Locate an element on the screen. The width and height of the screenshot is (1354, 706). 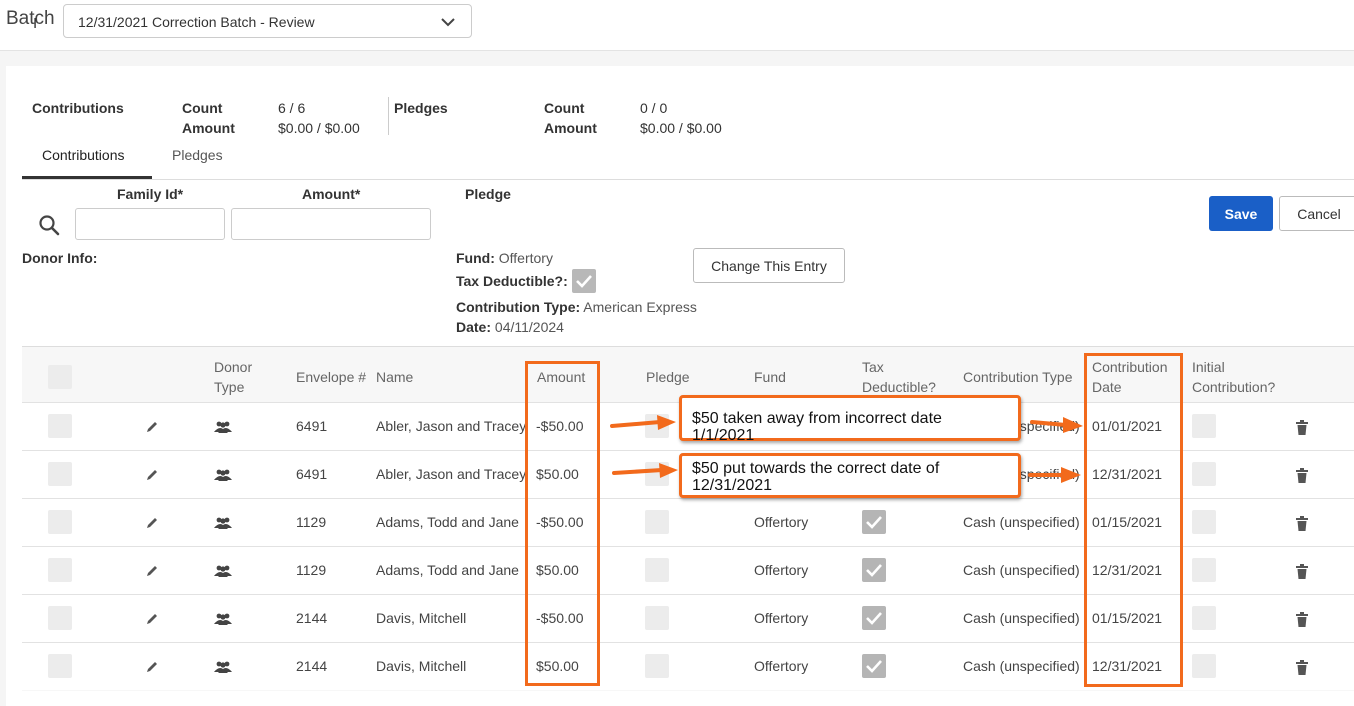
batch-select-value: 12/31/2021 Correction Batch - Review is located at coordinates (196, 22).